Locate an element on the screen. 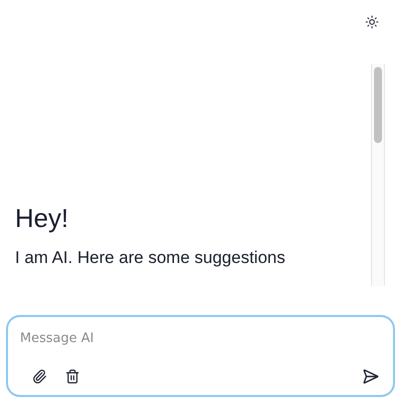 The width and height of the screenshot is (401, 401). greeting-title: Hey! is located at coordinates (42, 218).